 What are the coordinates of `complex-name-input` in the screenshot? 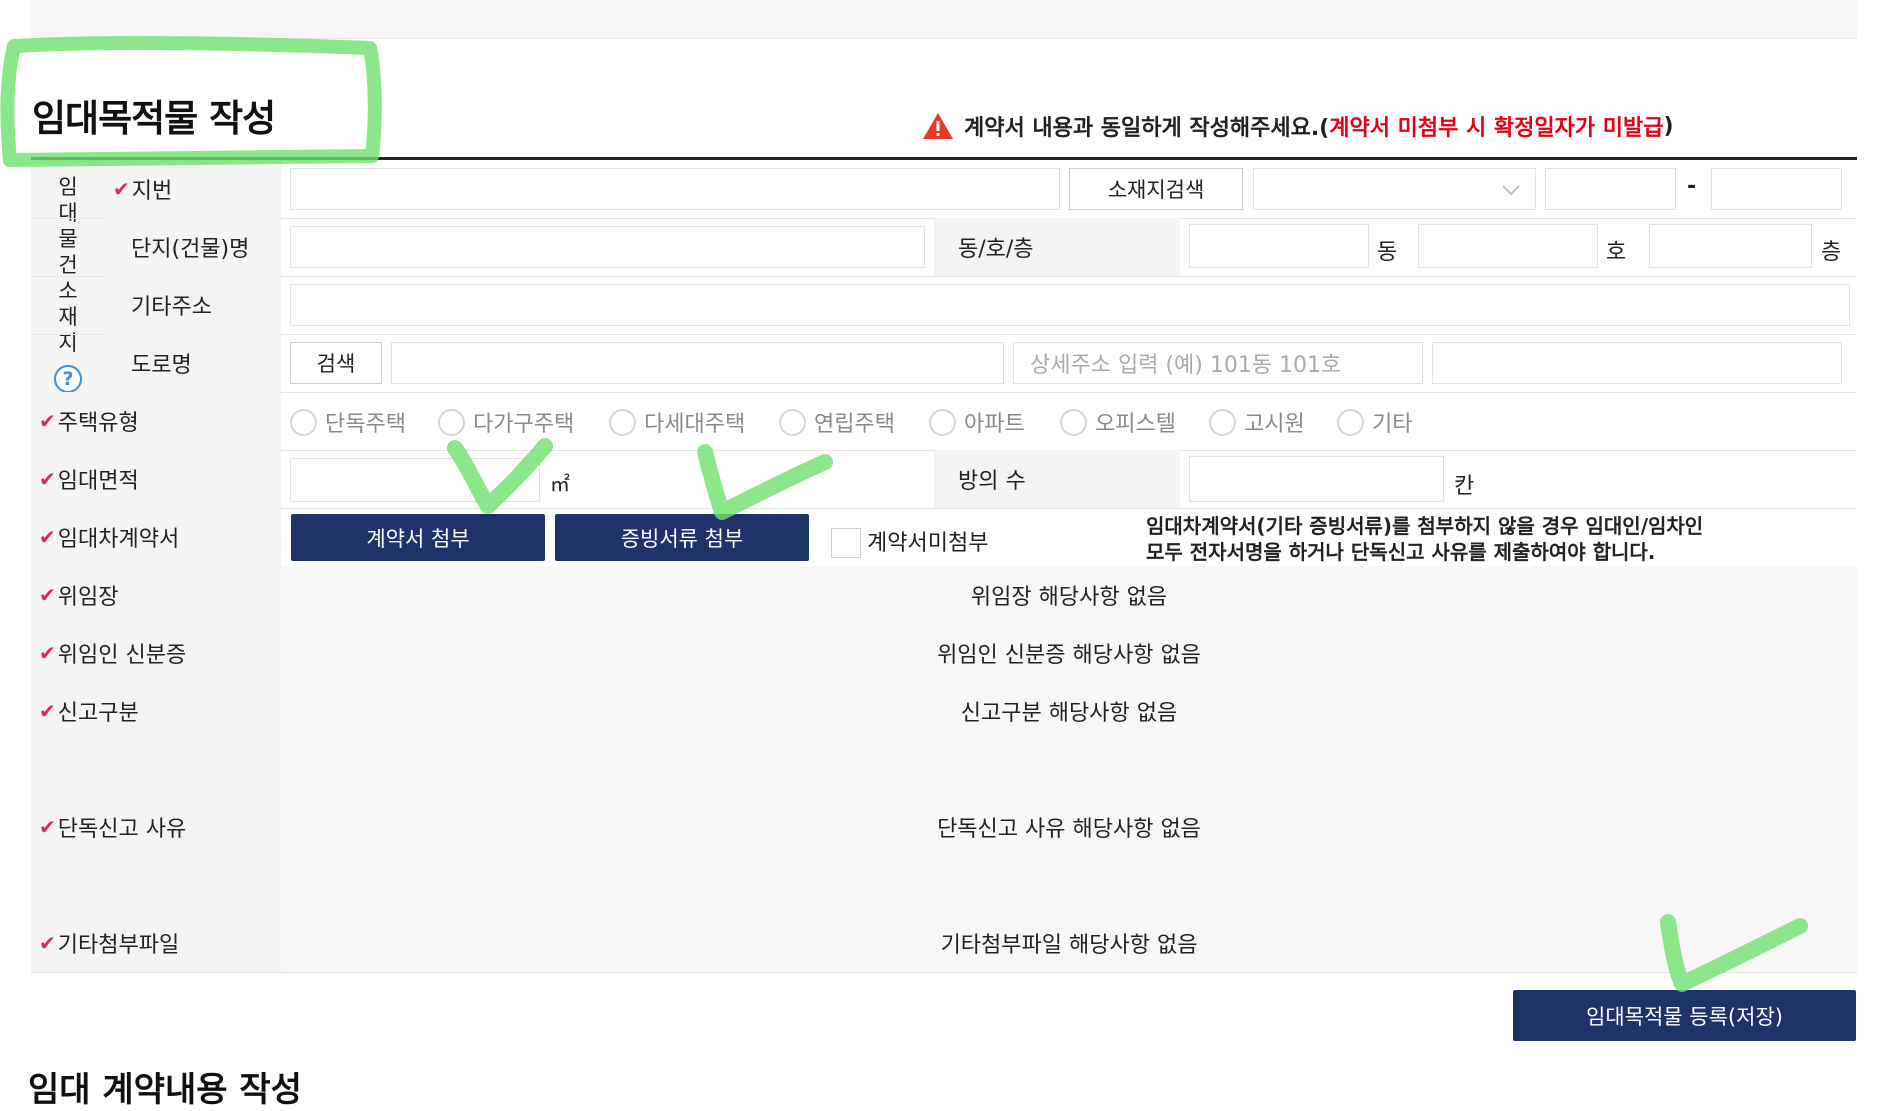 It's located at (607, 247).